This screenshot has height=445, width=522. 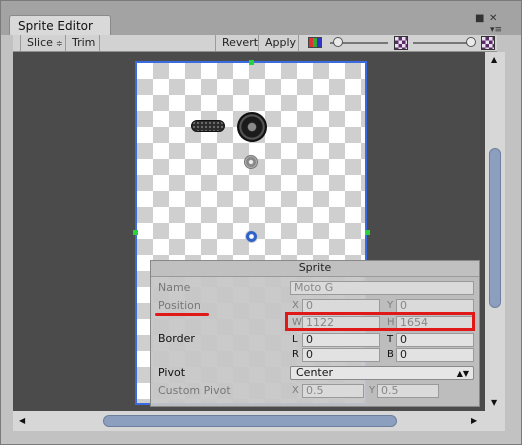 I want to click on name-label: Name, so click(x=174, y=287).